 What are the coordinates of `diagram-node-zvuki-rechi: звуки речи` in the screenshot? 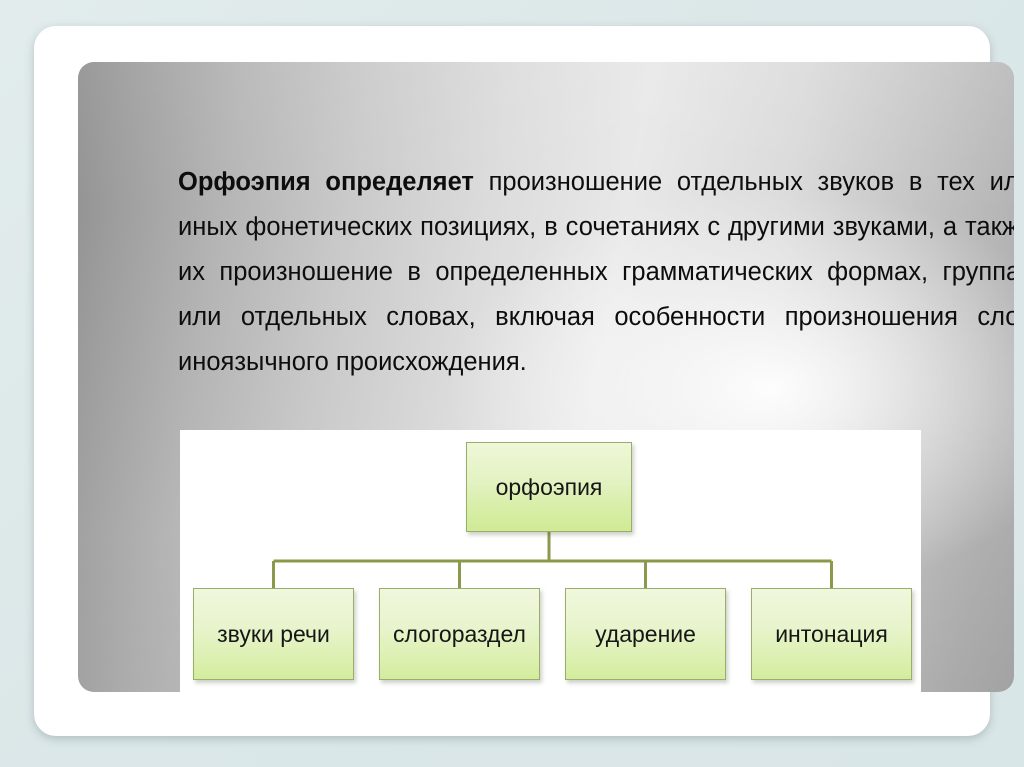 It's located at (273, 634).